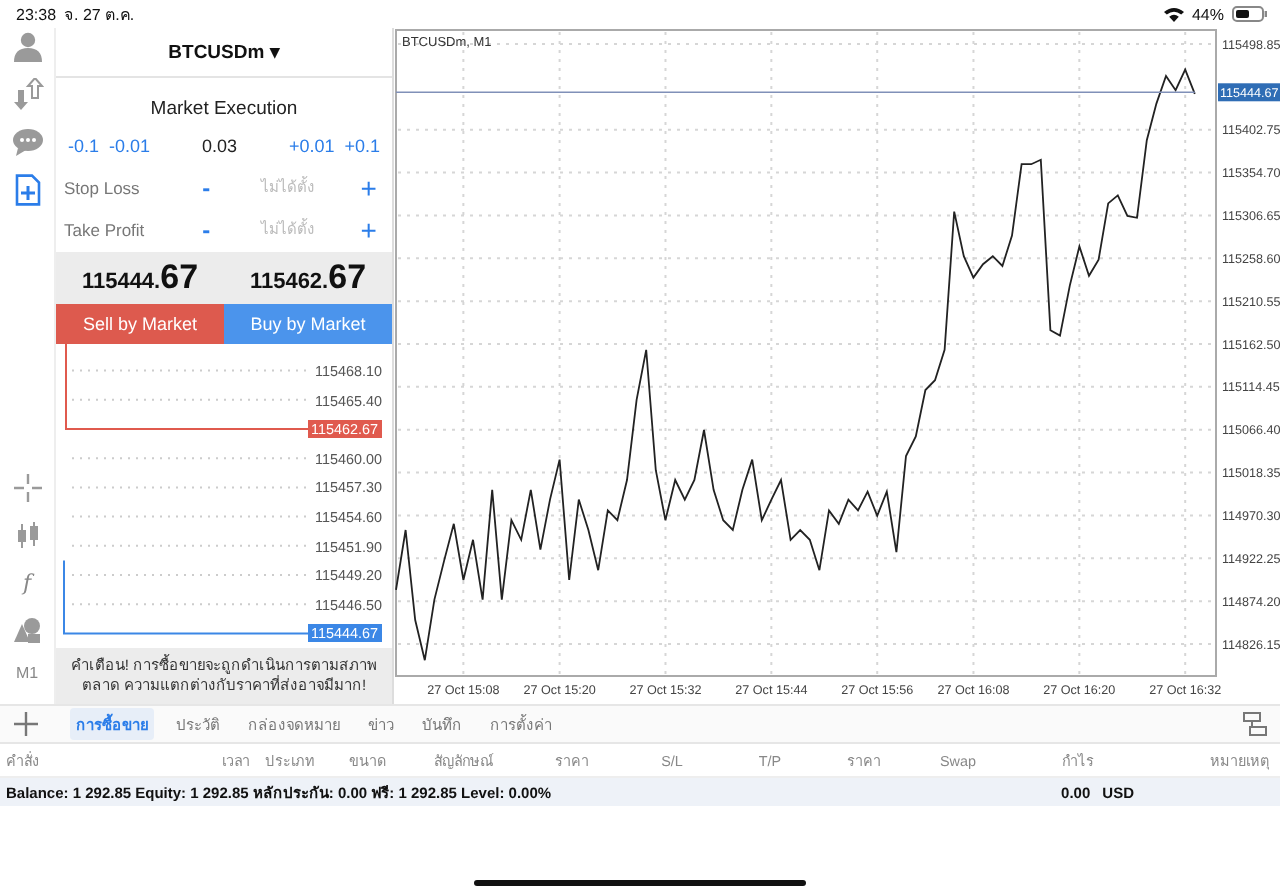 This screenshot has width=1280, height=894. Describe the element at coordinates (1250, 14) in the screenshot. I see `battery-icon` at that location.